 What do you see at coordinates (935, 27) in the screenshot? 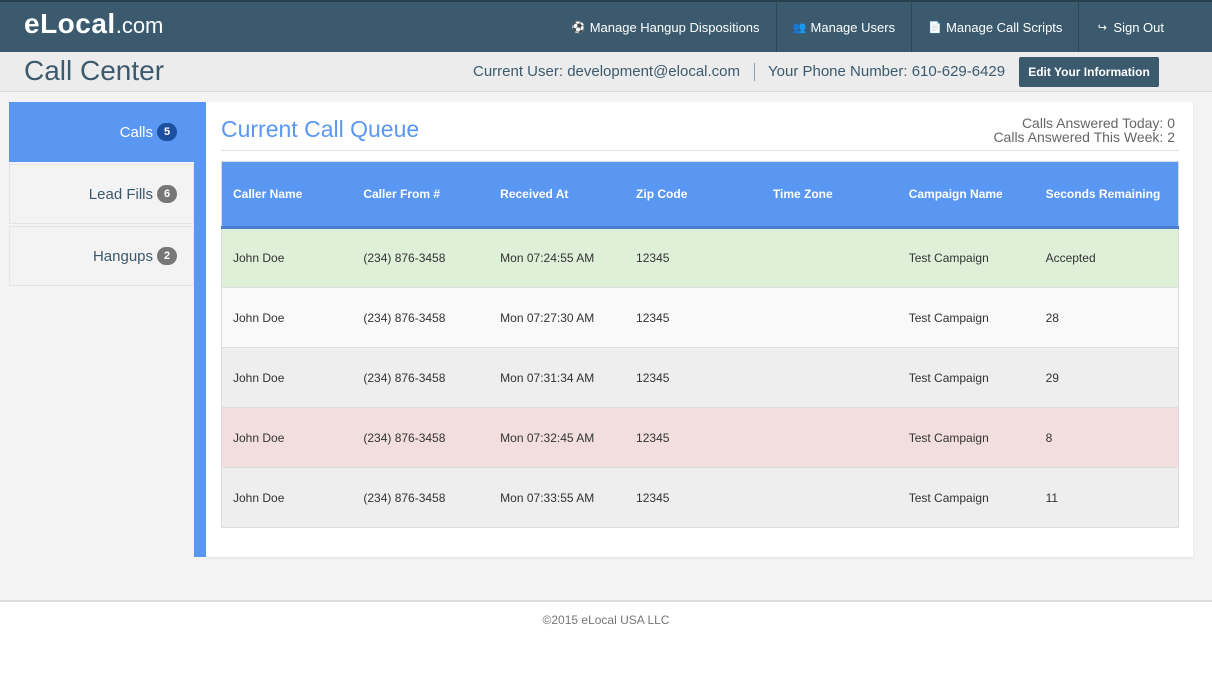
I see `document-icon: 📄` at bounding box center [935, 27].